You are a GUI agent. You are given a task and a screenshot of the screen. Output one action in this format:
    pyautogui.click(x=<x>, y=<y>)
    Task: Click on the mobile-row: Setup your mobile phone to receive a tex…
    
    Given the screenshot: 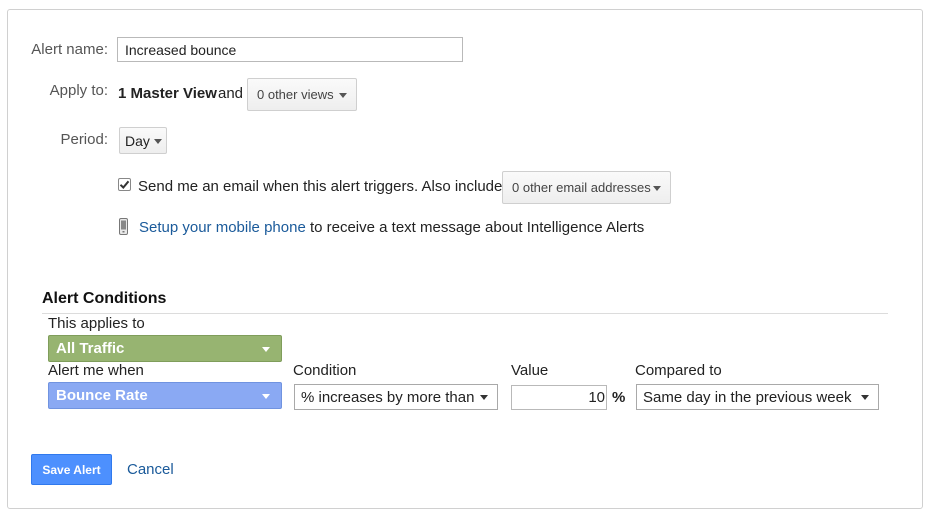 What is the action you would take?
    pyautogui.click(x=391, y=227)
    